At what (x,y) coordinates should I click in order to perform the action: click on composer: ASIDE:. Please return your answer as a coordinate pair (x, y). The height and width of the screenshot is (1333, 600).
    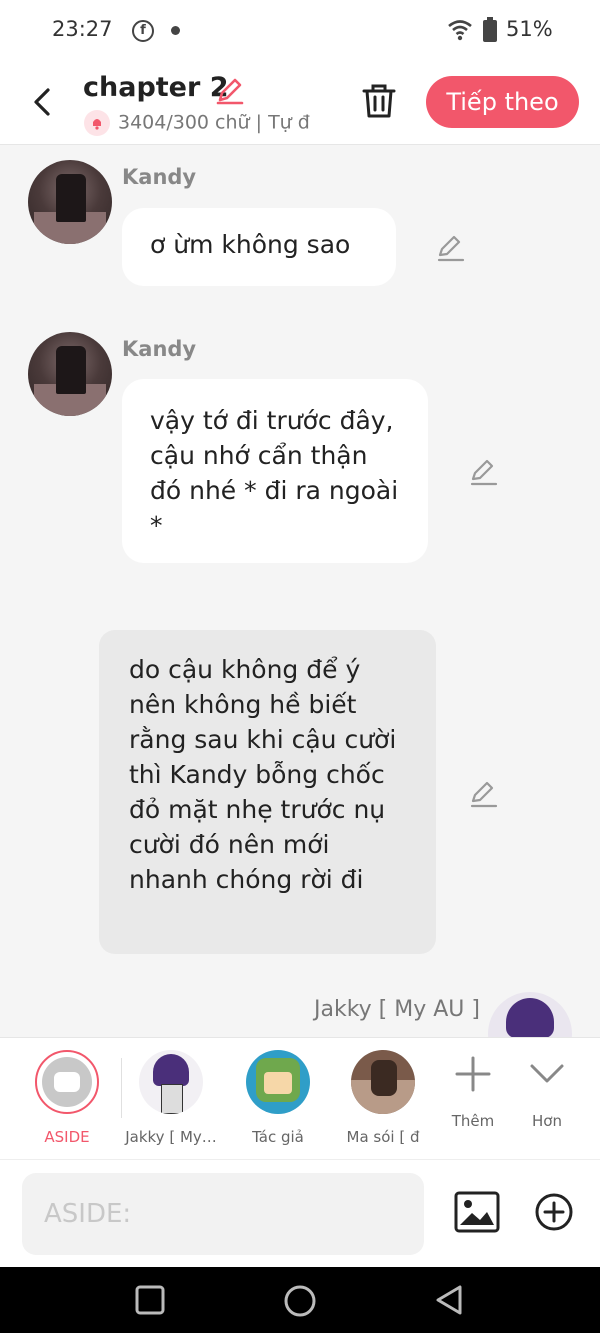
    Looking at the image, I should click on (300, 1213).